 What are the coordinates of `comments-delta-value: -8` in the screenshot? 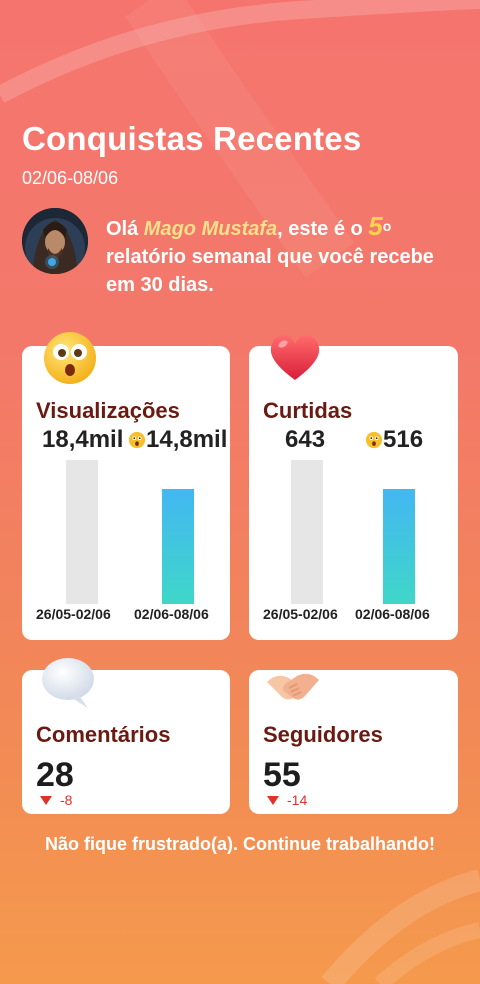 It's located at (66, 800).